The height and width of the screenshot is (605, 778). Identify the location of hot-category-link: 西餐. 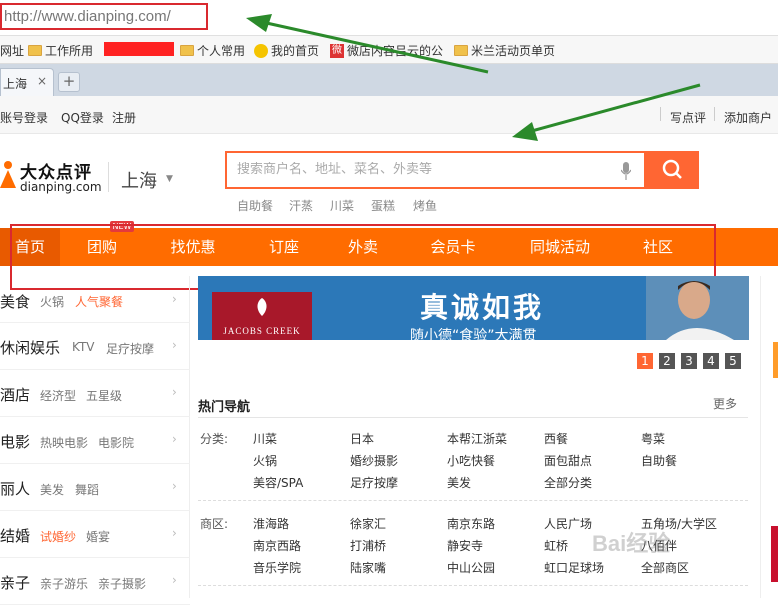
(556, 438).